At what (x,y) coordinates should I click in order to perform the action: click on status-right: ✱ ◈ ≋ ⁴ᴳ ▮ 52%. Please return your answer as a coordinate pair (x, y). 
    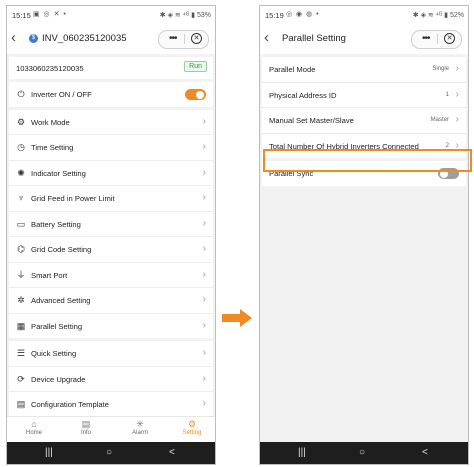
    Looking at the image, I should click on (438, 15).